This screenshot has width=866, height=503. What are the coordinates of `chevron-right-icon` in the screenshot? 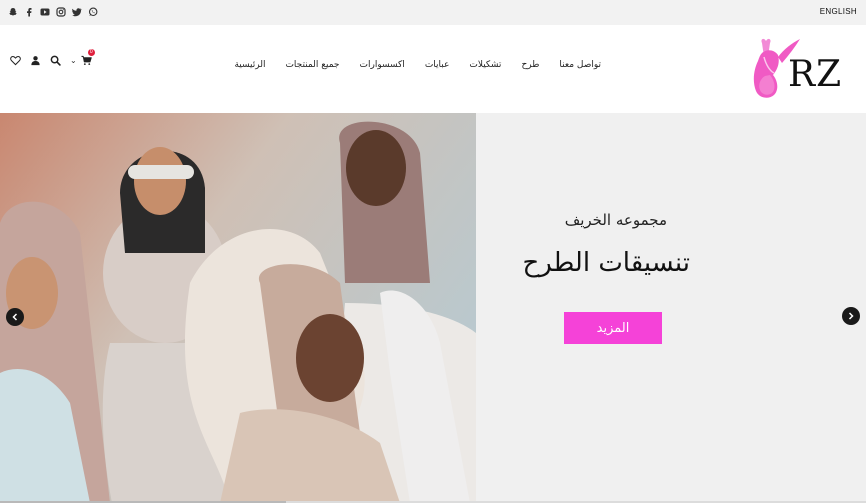 It's located at (851, 316).